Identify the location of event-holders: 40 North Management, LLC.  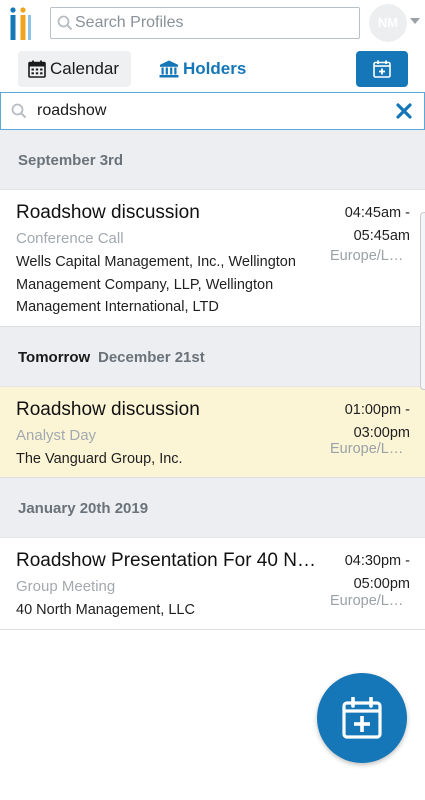
(105, 610).